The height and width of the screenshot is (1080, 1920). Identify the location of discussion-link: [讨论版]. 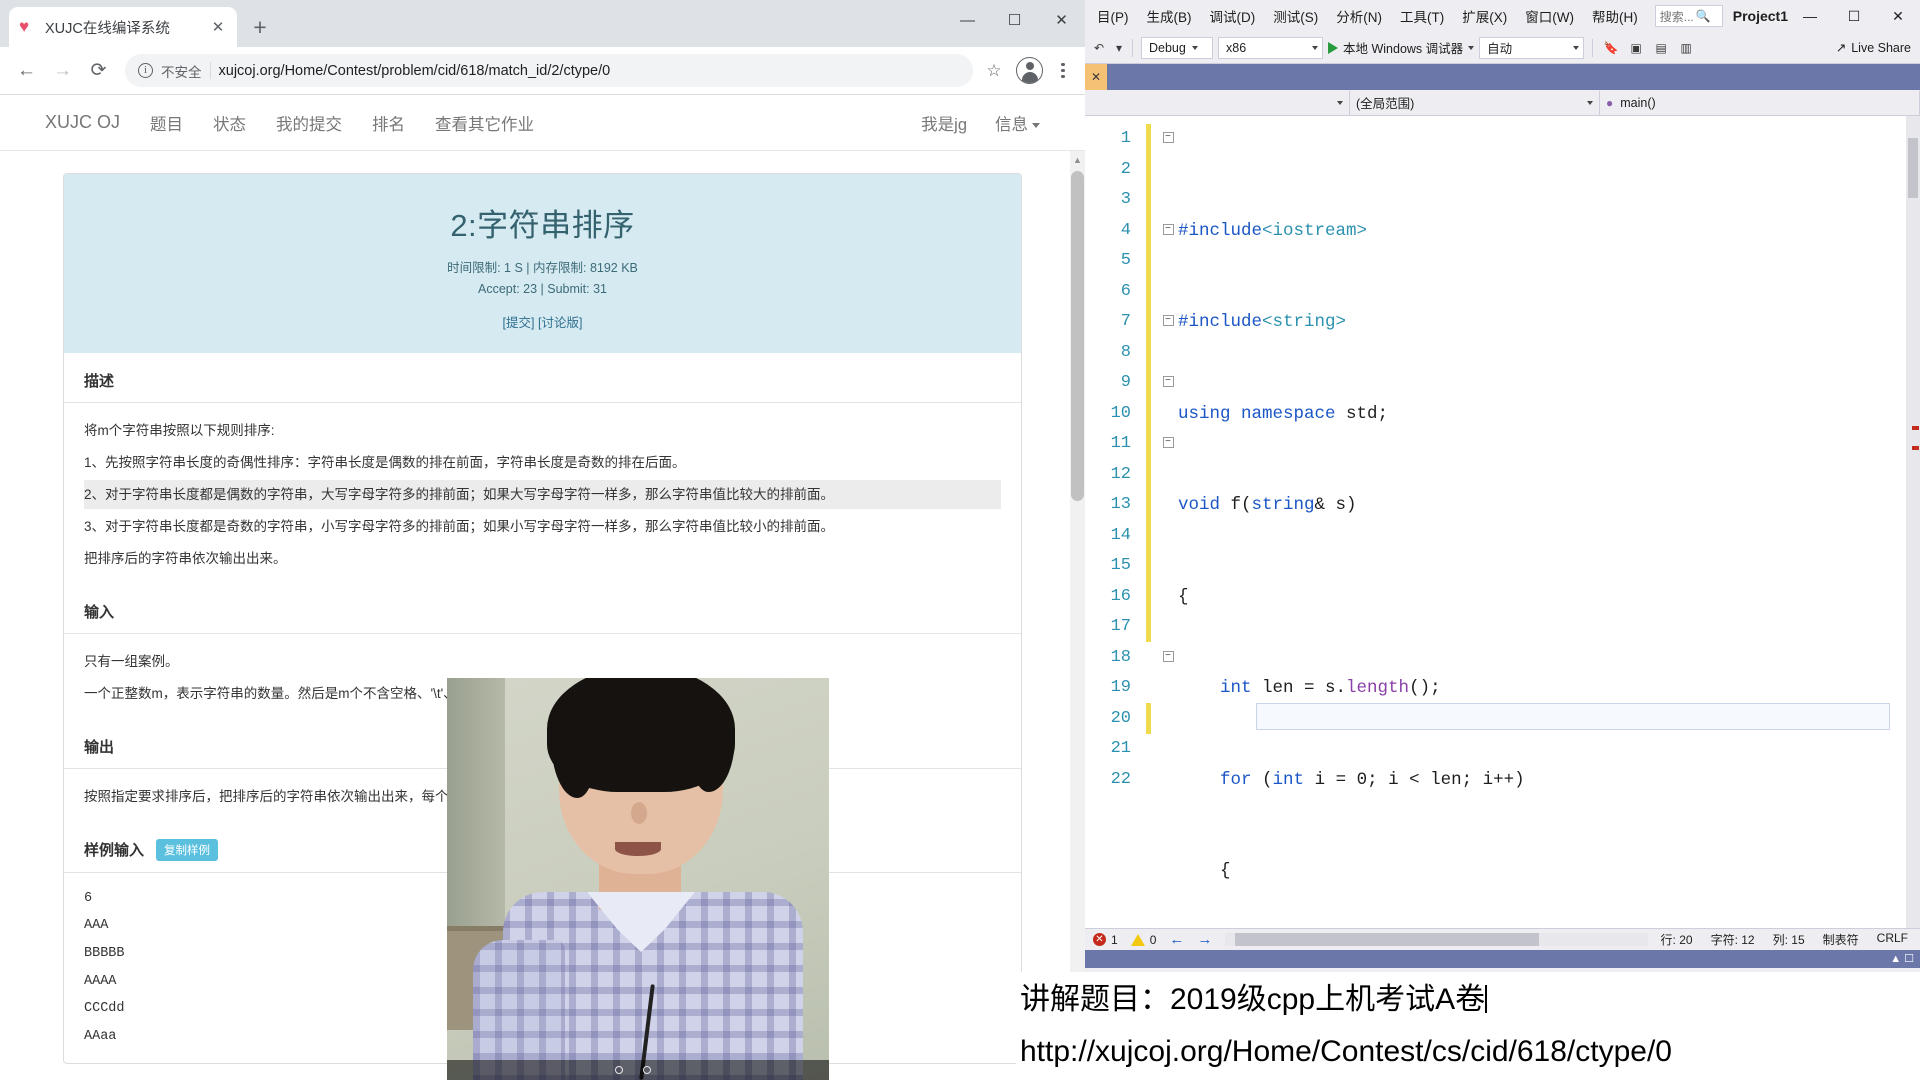
(560, 323).